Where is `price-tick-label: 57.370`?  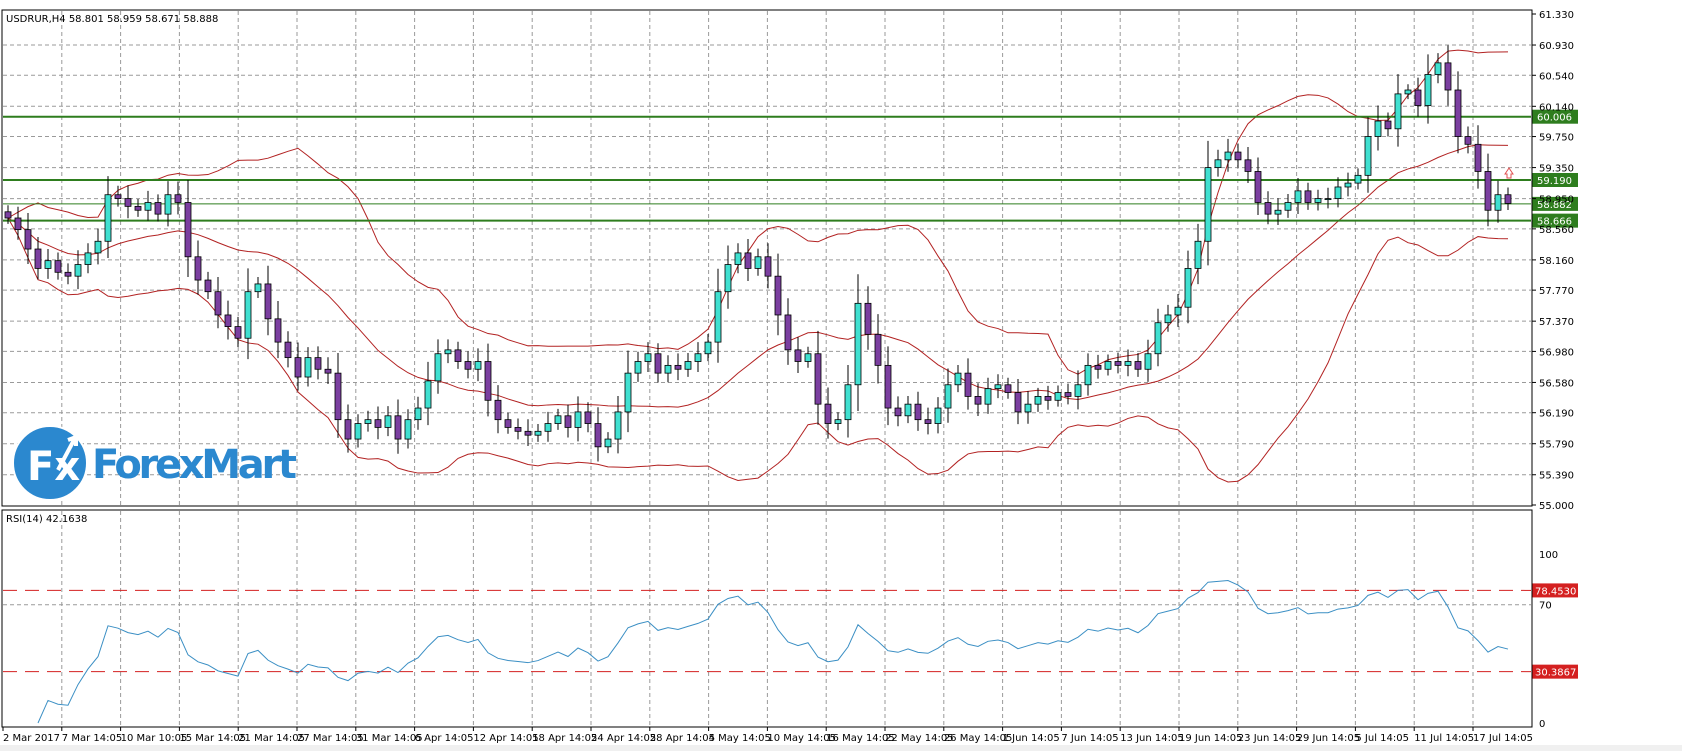
price-tick-label: 57.370 is located at coordinates (1556, 322).